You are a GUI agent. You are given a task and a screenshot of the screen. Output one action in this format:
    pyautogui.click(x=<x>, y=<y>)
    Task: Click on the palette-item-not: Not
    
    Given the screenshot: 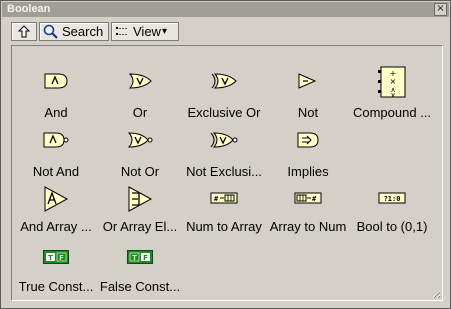 What is the action you would take?
    pyautogui.click(x=308, y=100)
    